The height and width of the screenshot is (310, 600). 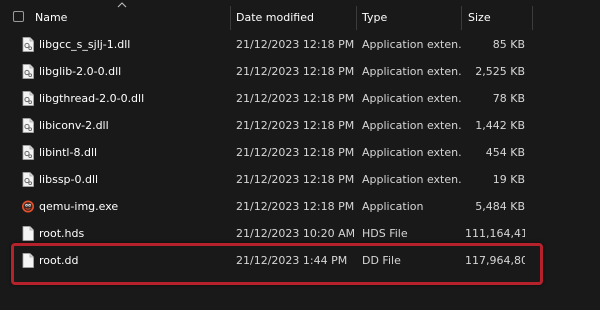 I want to click on file-size: 1,442 KB, so click(x=500, y=125).